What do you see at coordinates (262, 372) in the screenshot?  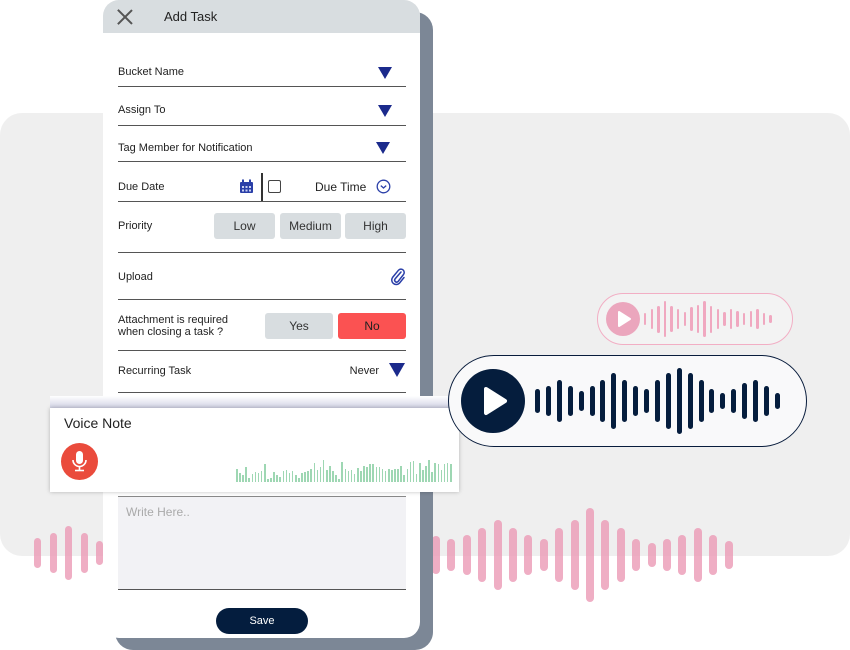 I see `recurring-task-dropdown: Recurring Task Never` at bounding box center [262, 372].